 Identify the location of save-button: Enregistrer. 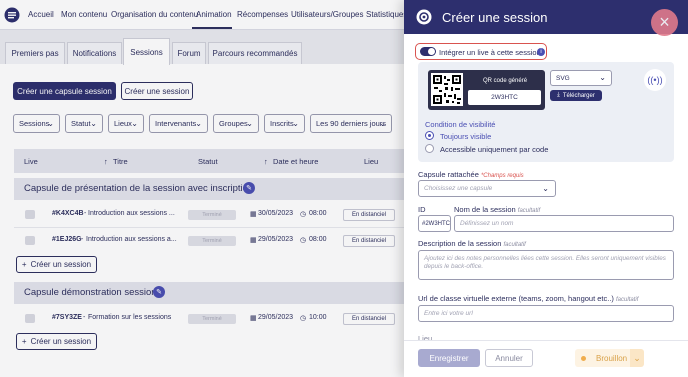
(449, 358).